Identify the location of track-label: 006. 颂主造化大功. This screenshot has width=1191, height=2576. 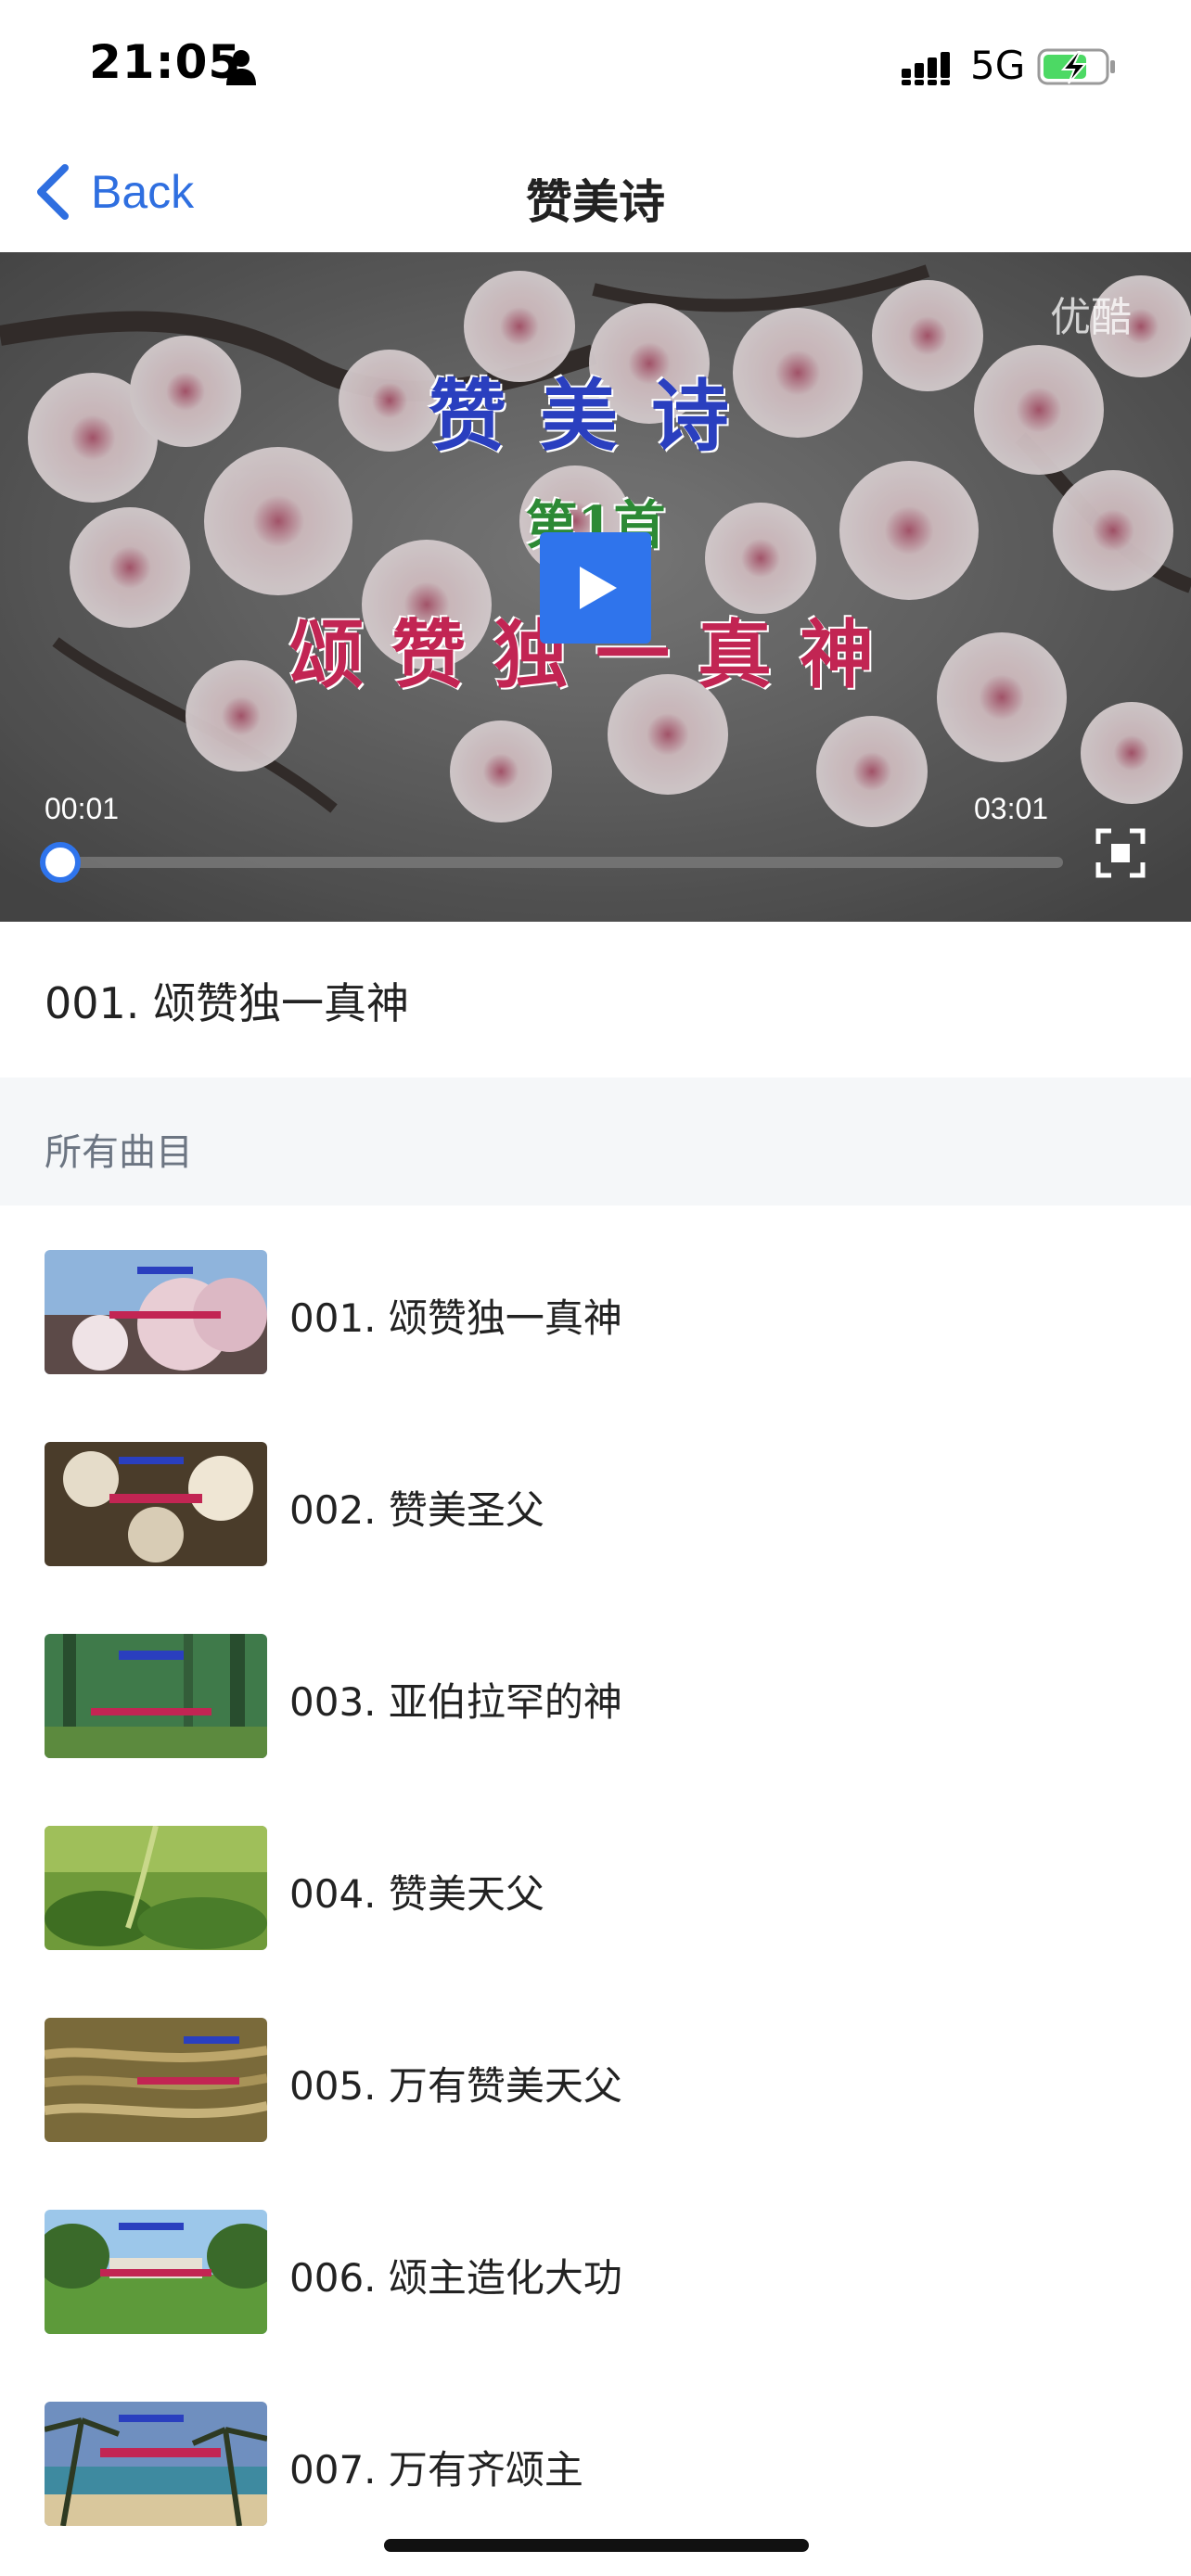
(455, 2278).